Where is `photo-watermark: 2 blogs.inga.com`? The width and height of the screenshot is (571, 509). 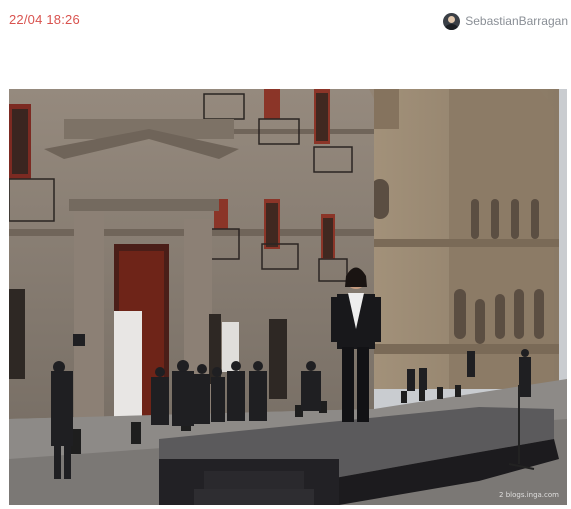 photo-watermark: 2 blogs.inga.com is located at coordinates (529, 495).